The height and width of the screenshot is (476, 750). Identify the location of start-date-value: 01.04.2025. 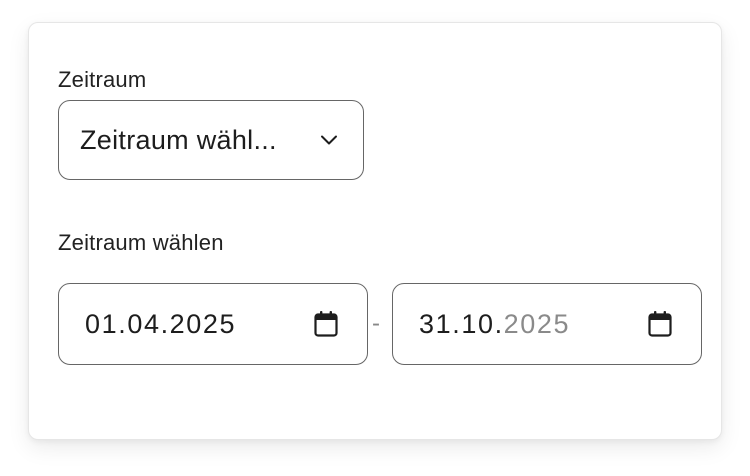
(161, 323).